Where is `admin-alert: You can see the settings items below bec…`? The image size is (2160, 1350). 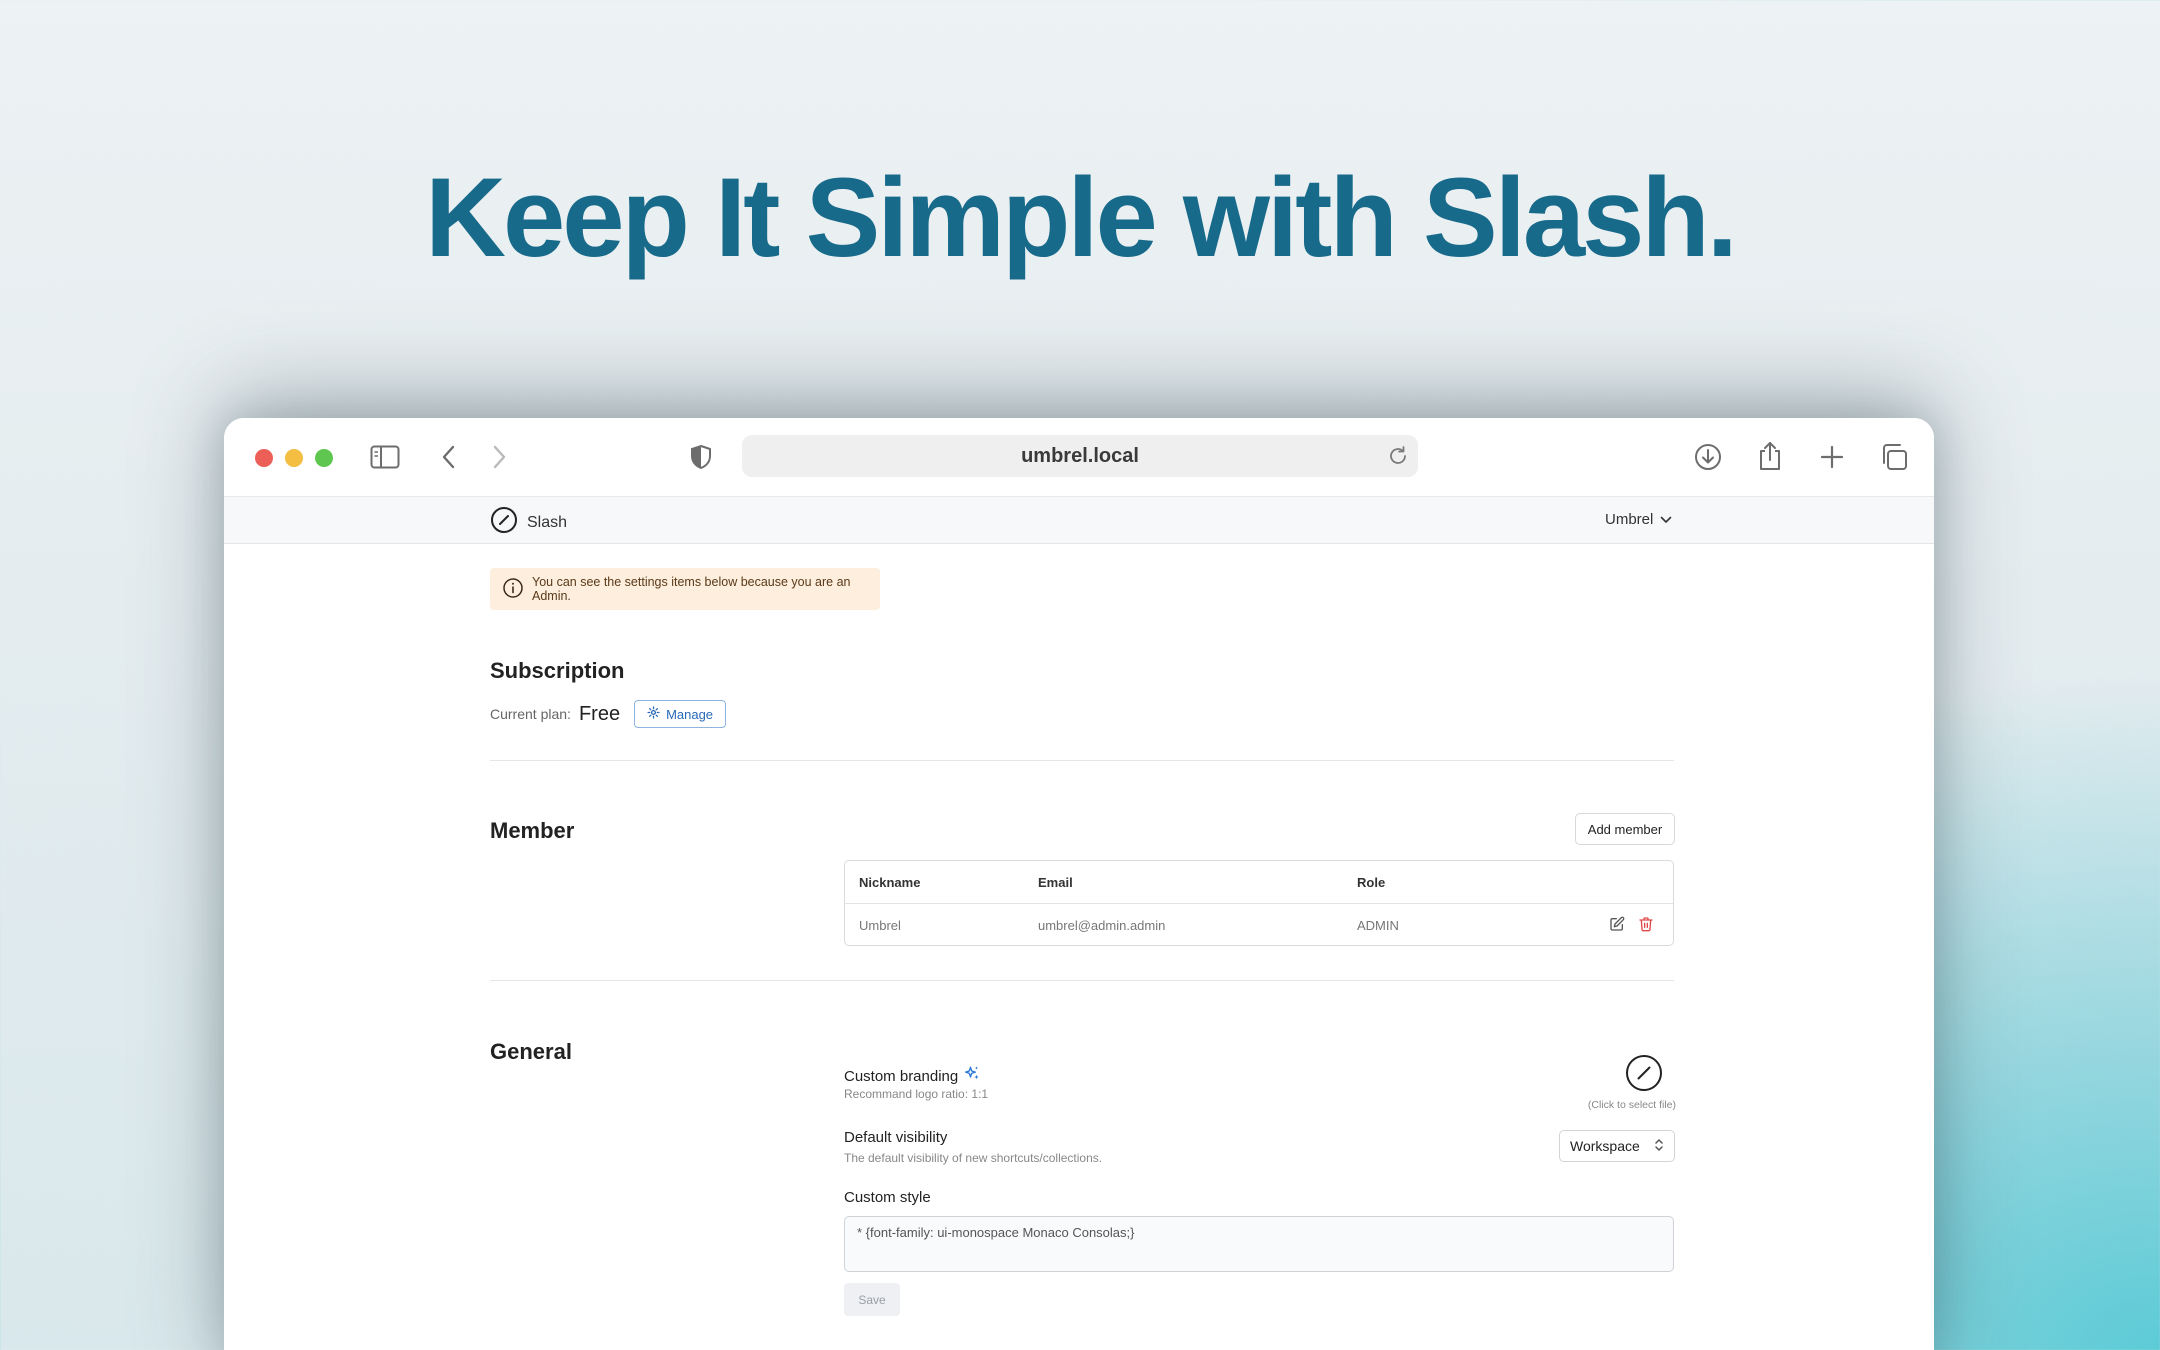
admin-alert: You can see the settings items below bec… is located at coordinates (685, 589).